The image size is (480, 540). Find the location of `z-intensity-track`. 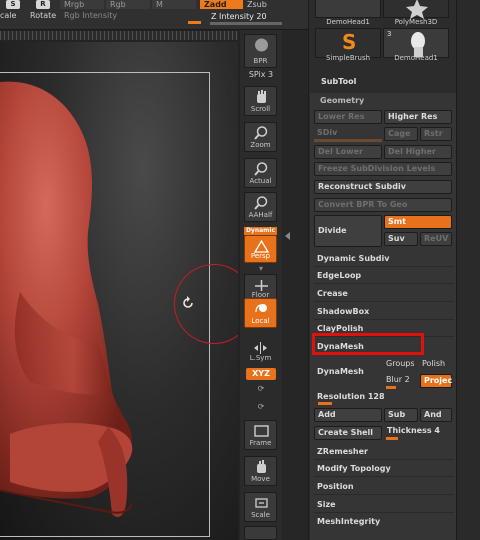

z-intensity-track is located at coordinates (246, 23).